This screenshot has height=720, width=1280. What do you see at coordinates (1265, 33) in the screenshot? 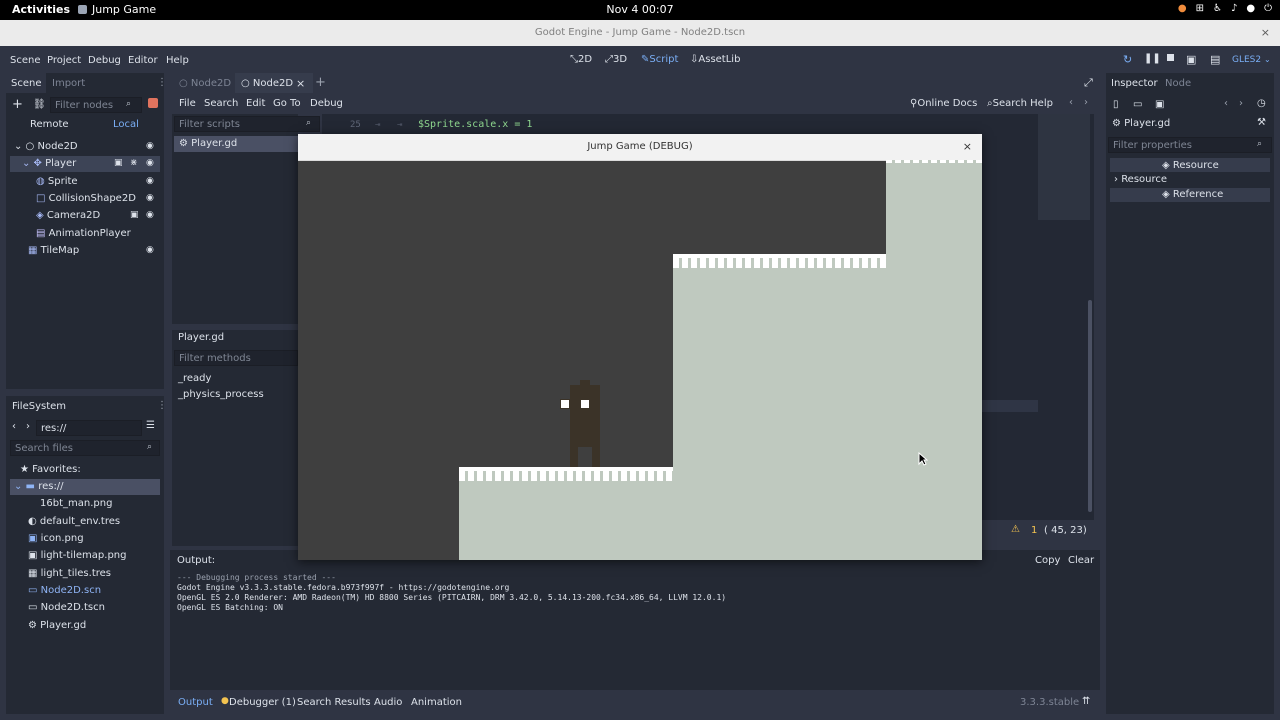
I see `window-close-button: ×` at bounding box center [1265, 33].